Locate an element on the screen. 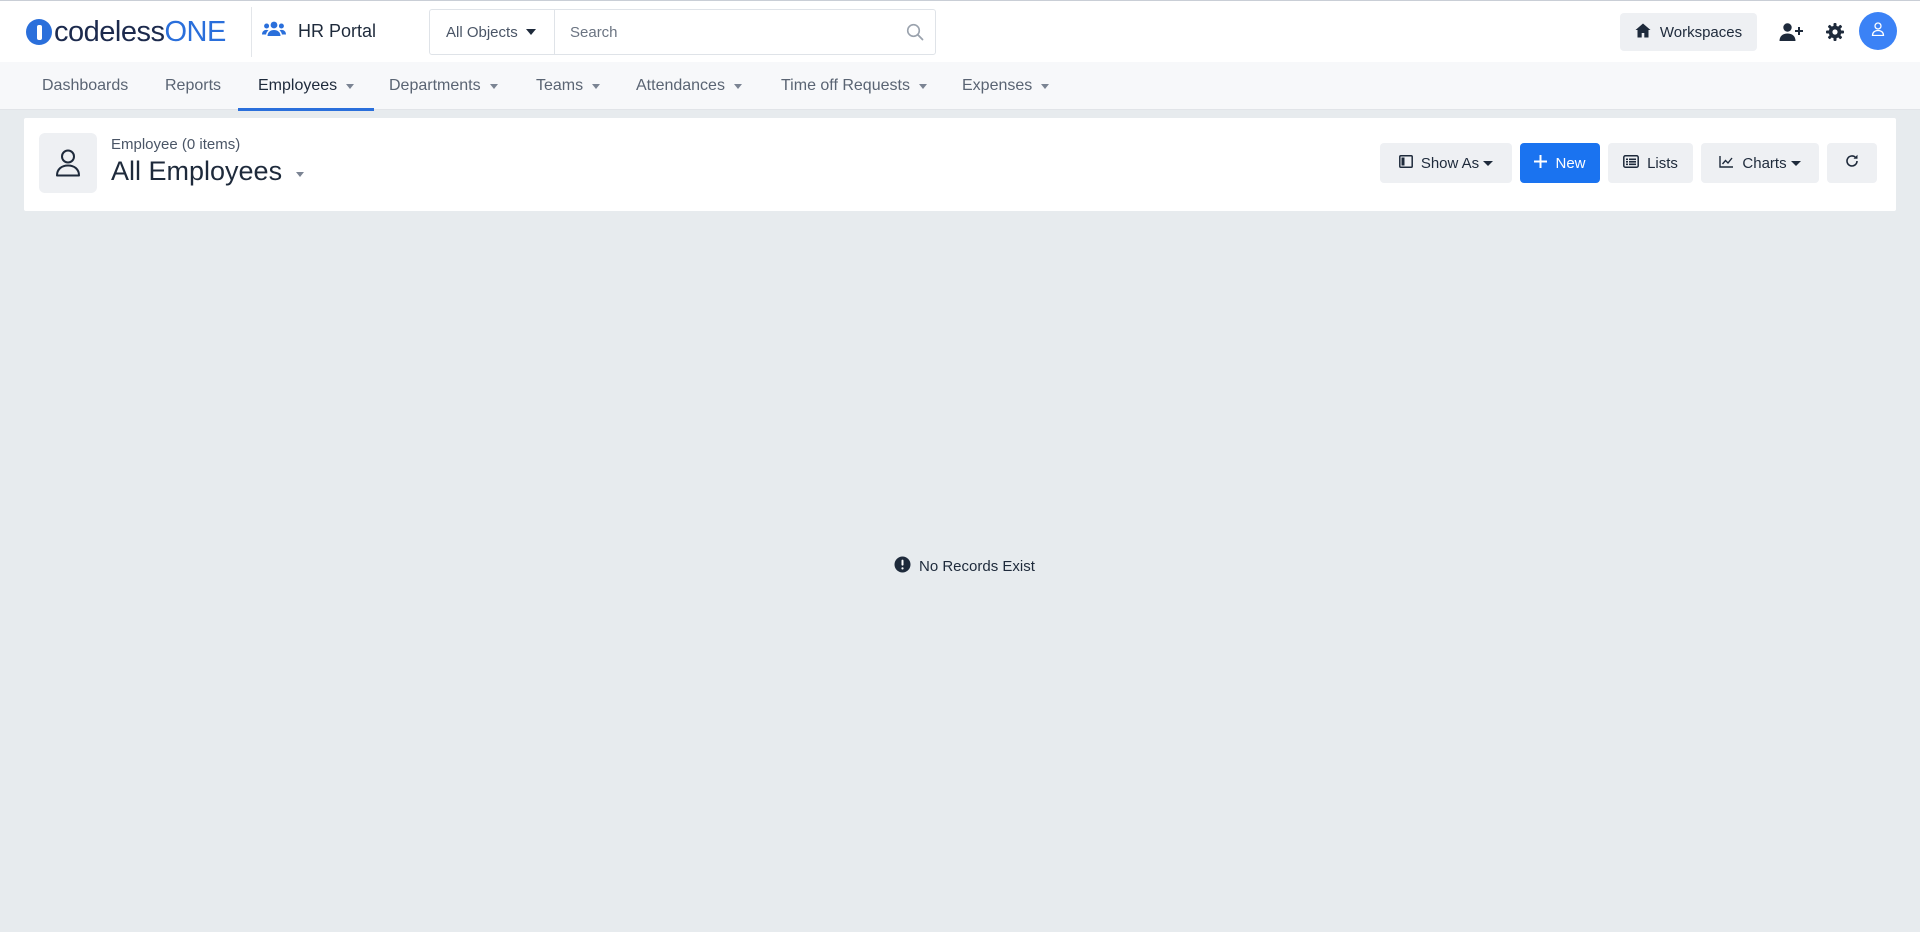  logo-text-accent: ONE is located at coordinates (195, 31).